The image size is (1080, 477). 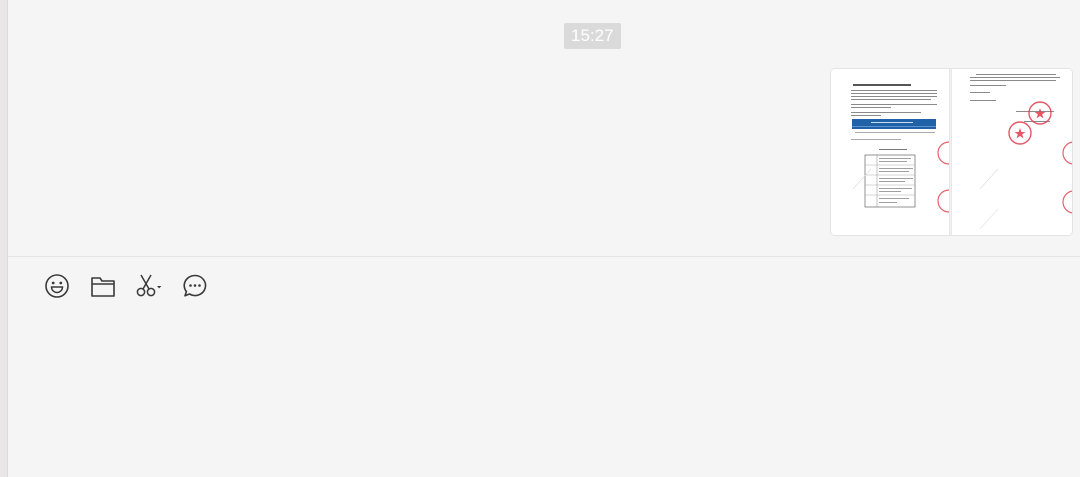 I want to click on emoji-button, so click(x=57, y=286).